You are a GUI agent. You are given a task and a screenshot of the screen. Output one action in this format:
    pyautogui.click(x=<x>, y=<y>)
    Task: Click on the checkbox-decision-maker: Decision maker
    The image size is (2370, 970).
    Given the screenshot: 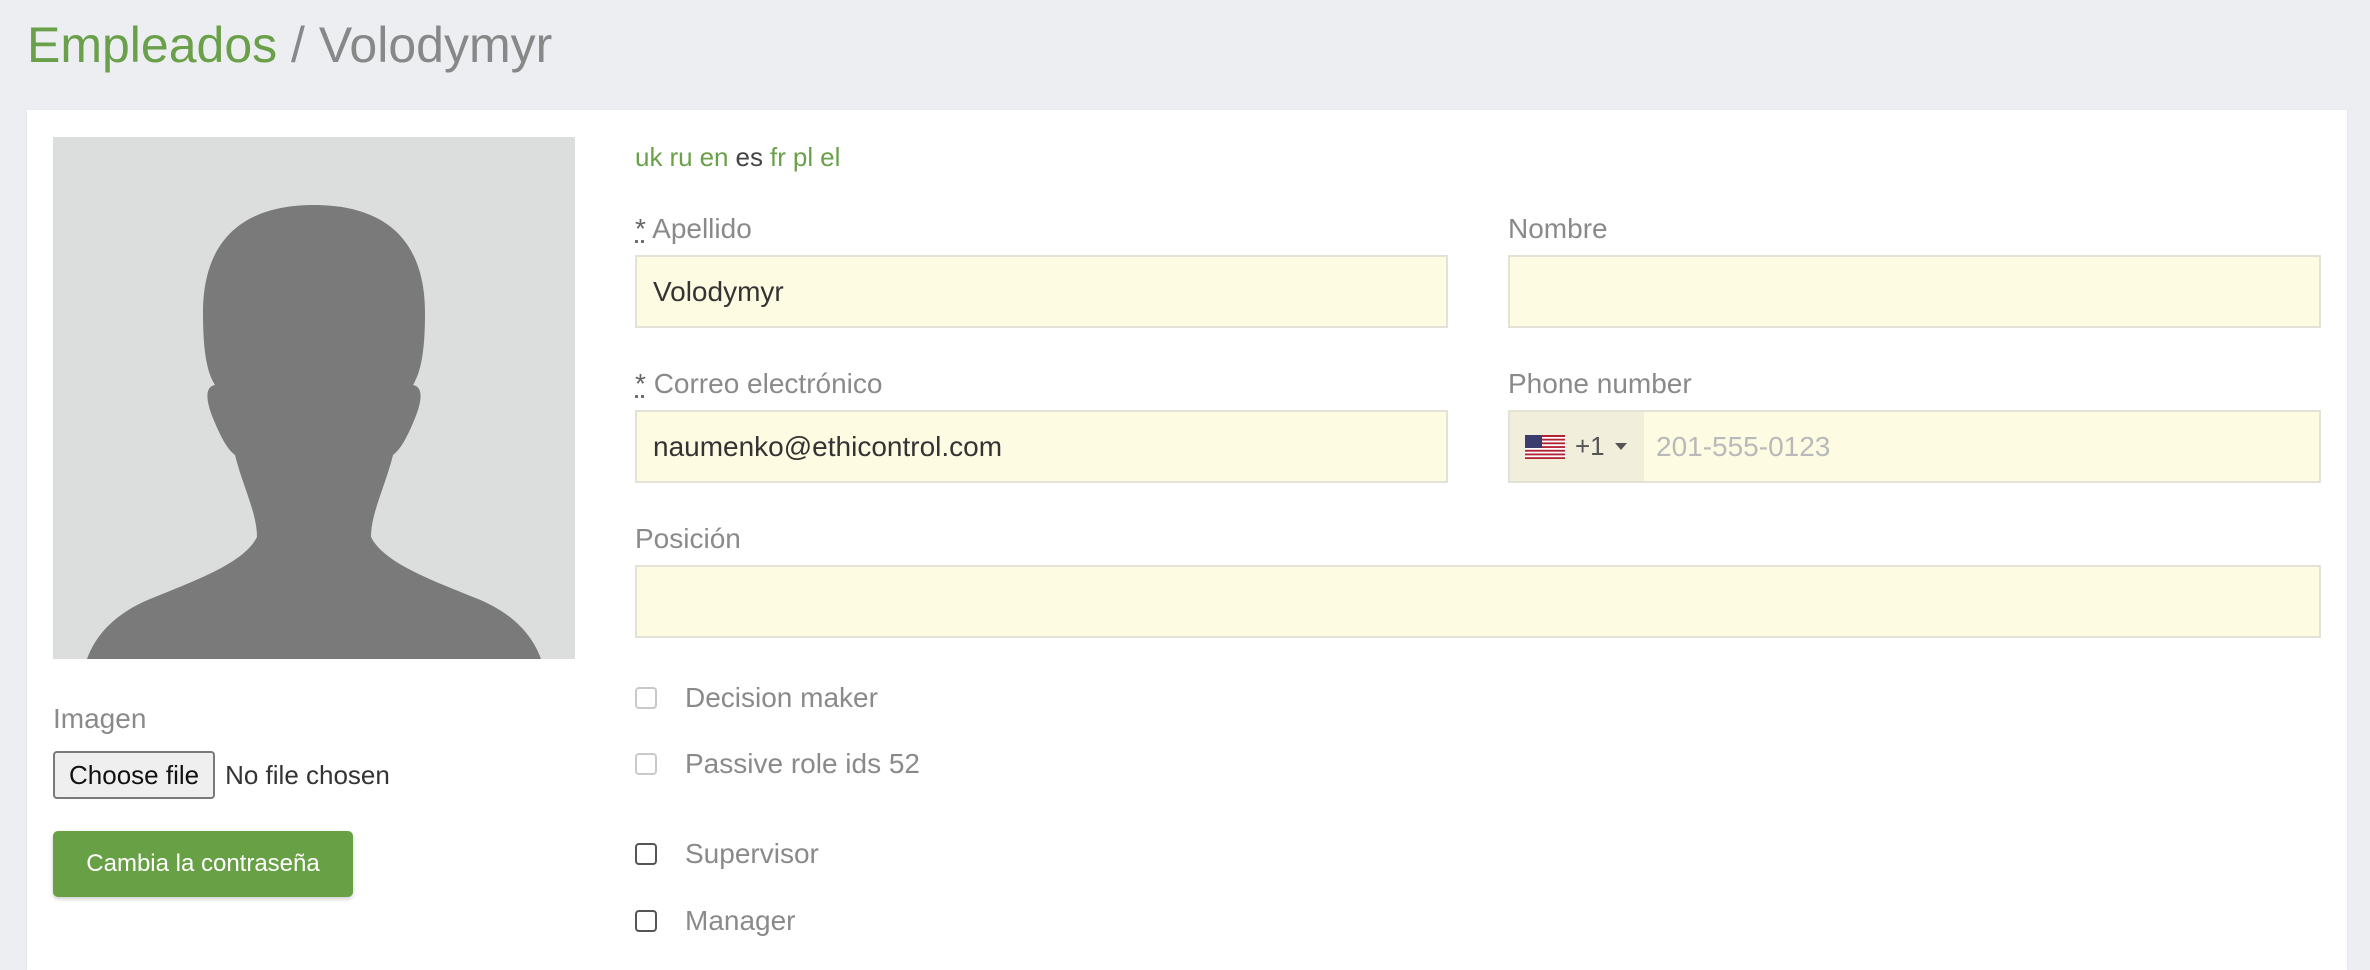 What is the action you would take?
    pyautogui.click(x=756, y=698)
    